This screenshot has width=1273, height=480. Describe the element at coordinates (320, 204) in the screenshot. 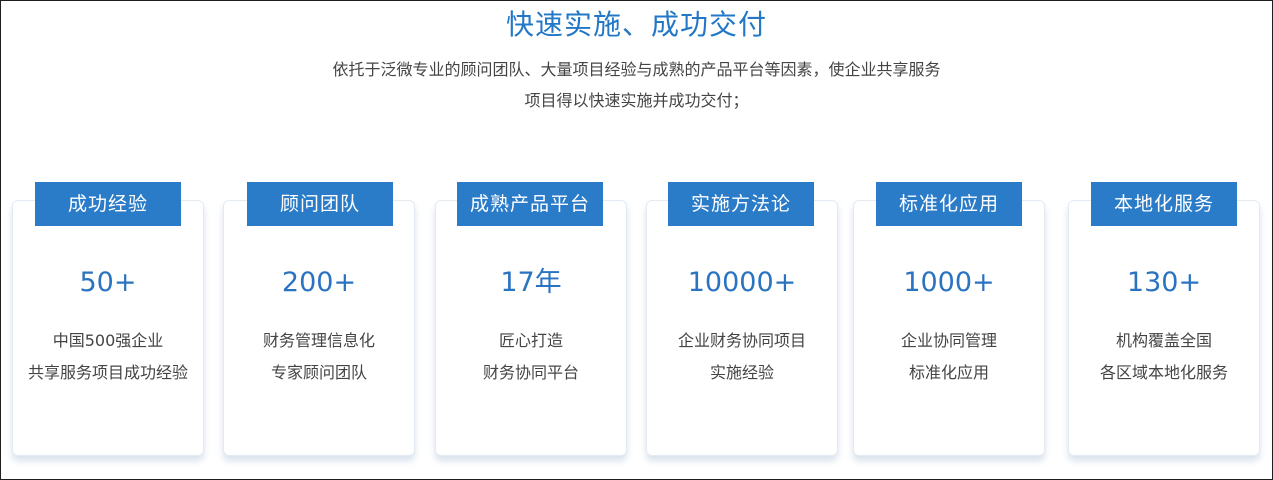

I see `card-tag-consultant-team: 顾问团队` at that location.